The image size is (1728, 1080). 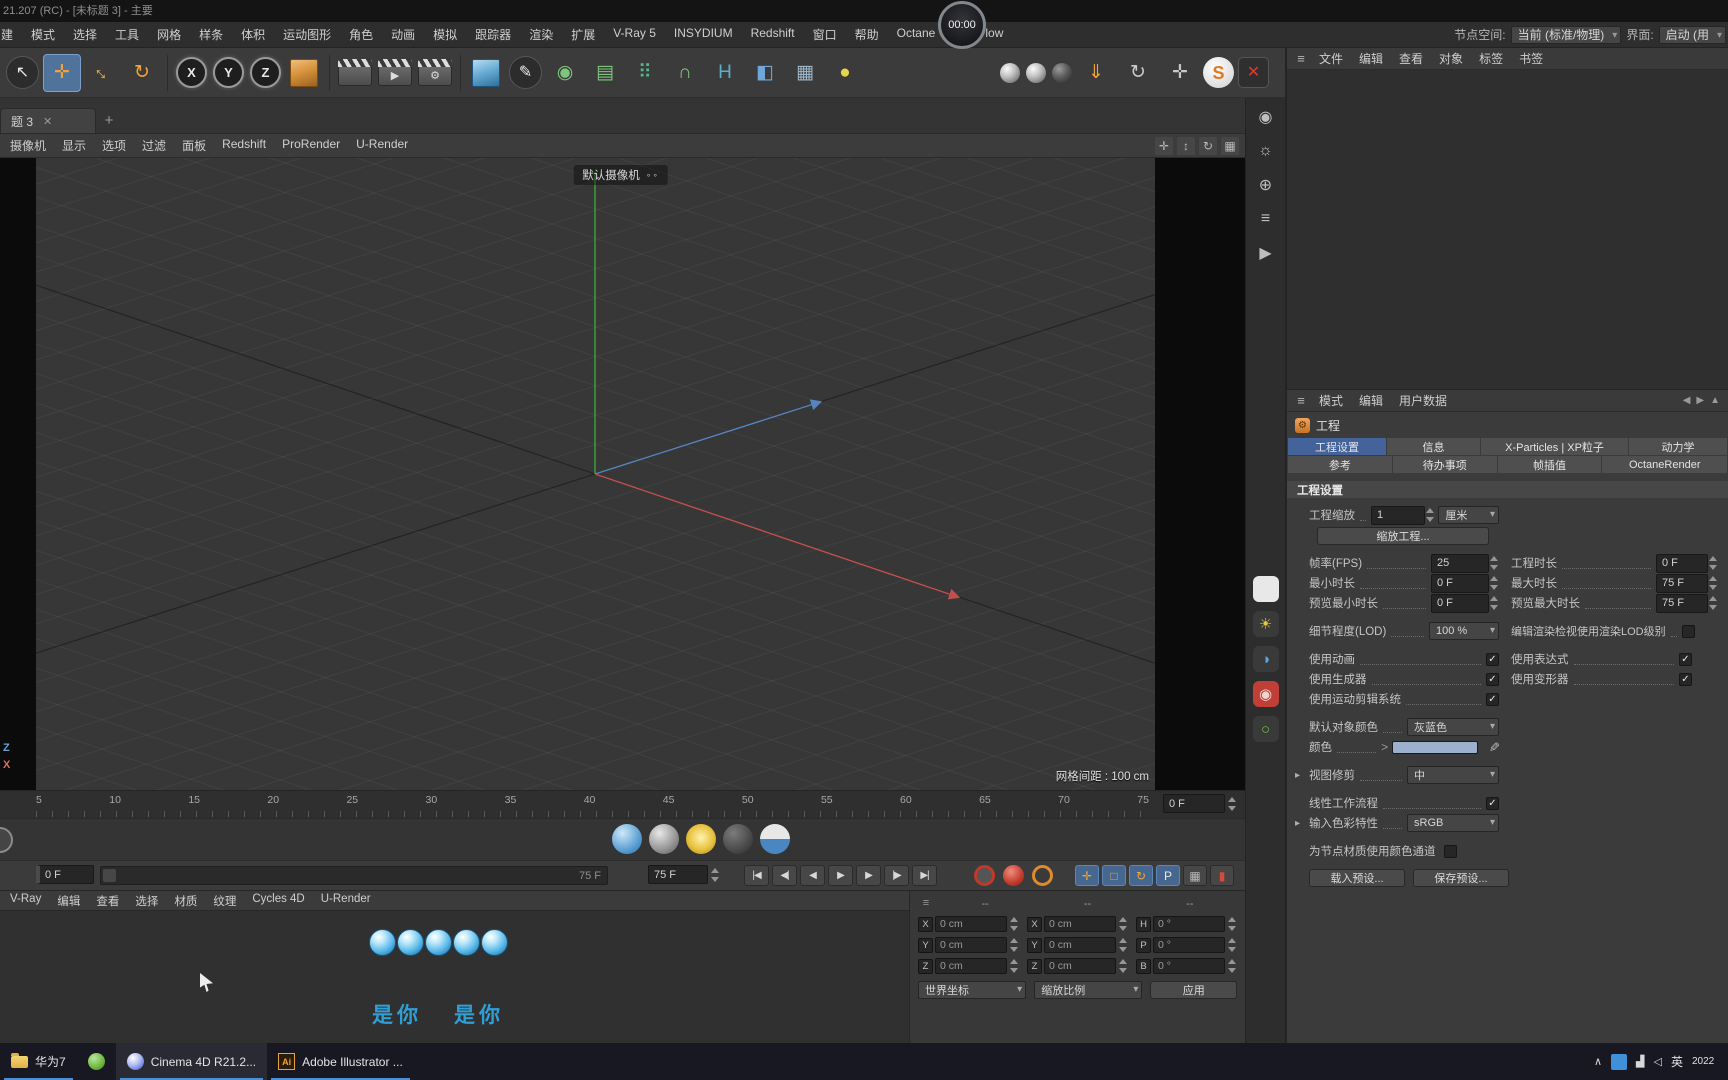 I want to click on project-scale-input: 1, so click(x=1398, y=515).